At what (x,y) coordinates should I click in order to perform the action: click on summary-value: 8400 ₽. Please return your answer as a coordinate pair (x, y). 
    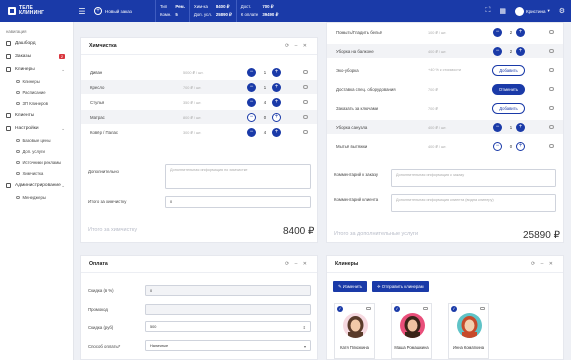
    Looking at the image, I should click on (222, 6).